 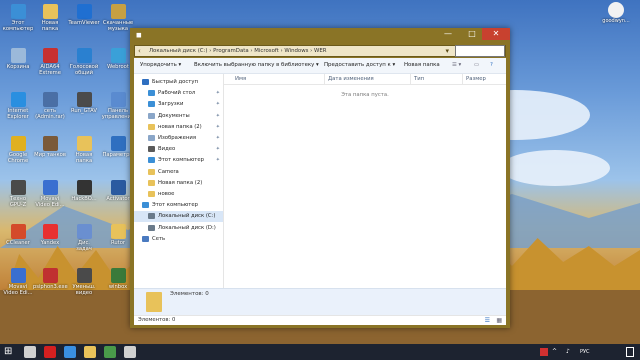 I want to click on back-icon: ‹, so click(x=139, y=51).